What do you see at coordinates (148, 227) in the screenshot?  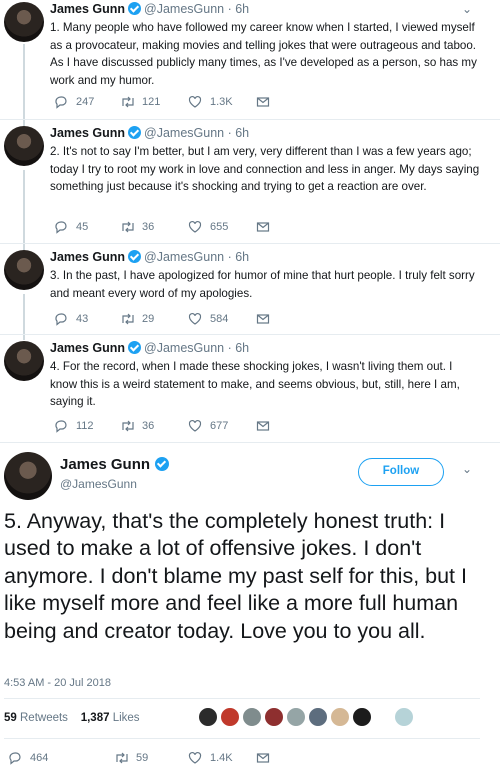 I see `retweet-count: 36` at bounding box center [148, 227].